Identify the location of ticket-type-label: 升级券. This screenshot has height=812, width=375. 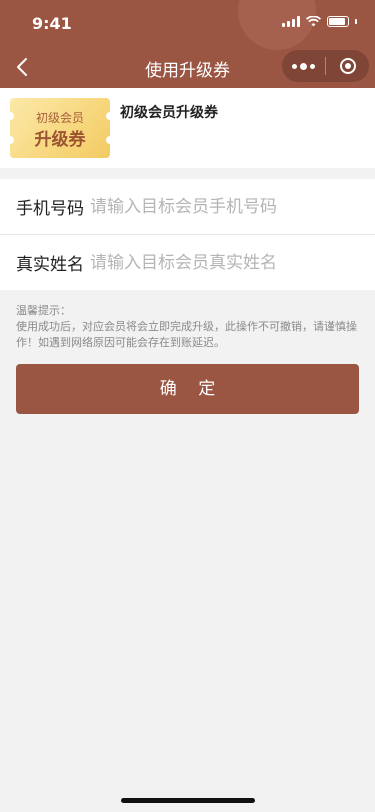
(60, 140).